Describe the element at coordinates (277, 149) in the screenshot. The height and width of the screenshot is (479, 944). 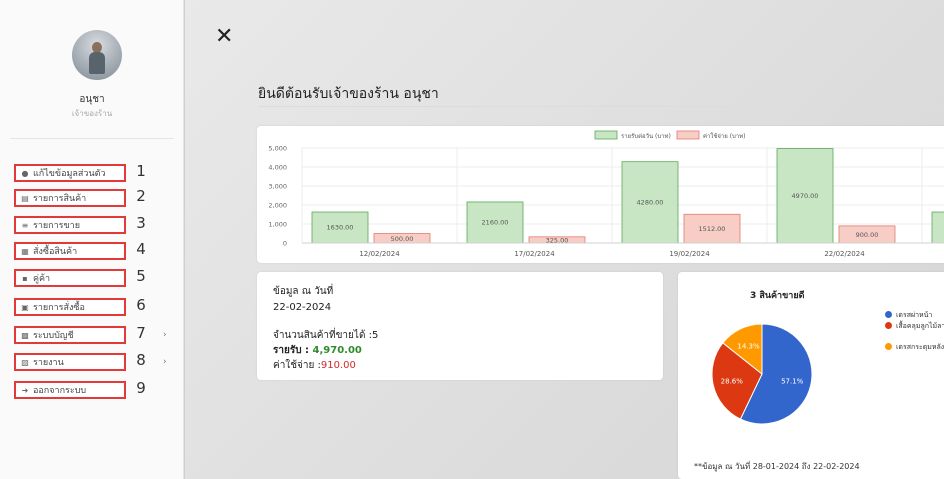
I see `y-tick-label: 5,000` at that location.